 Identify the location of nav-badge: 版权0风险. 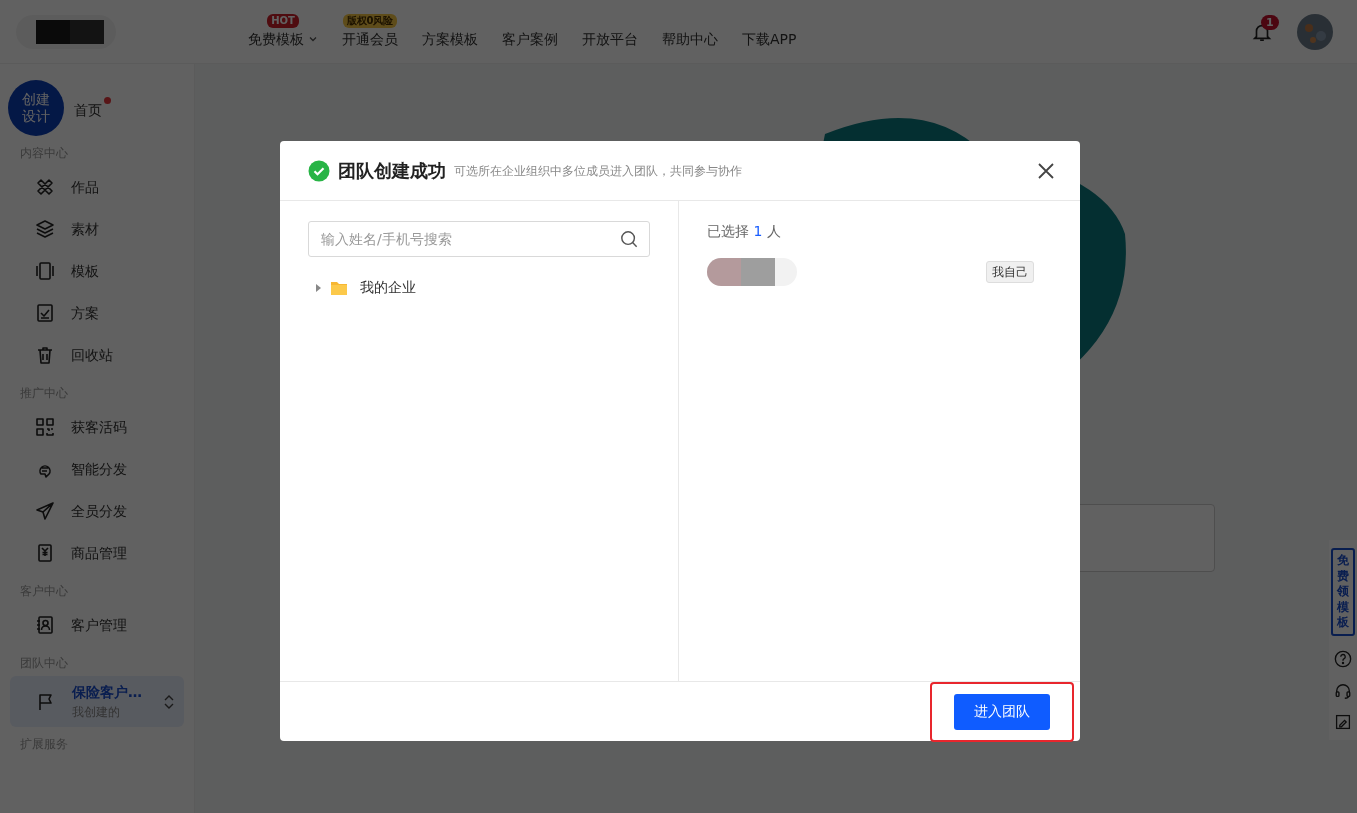
(370, 20).